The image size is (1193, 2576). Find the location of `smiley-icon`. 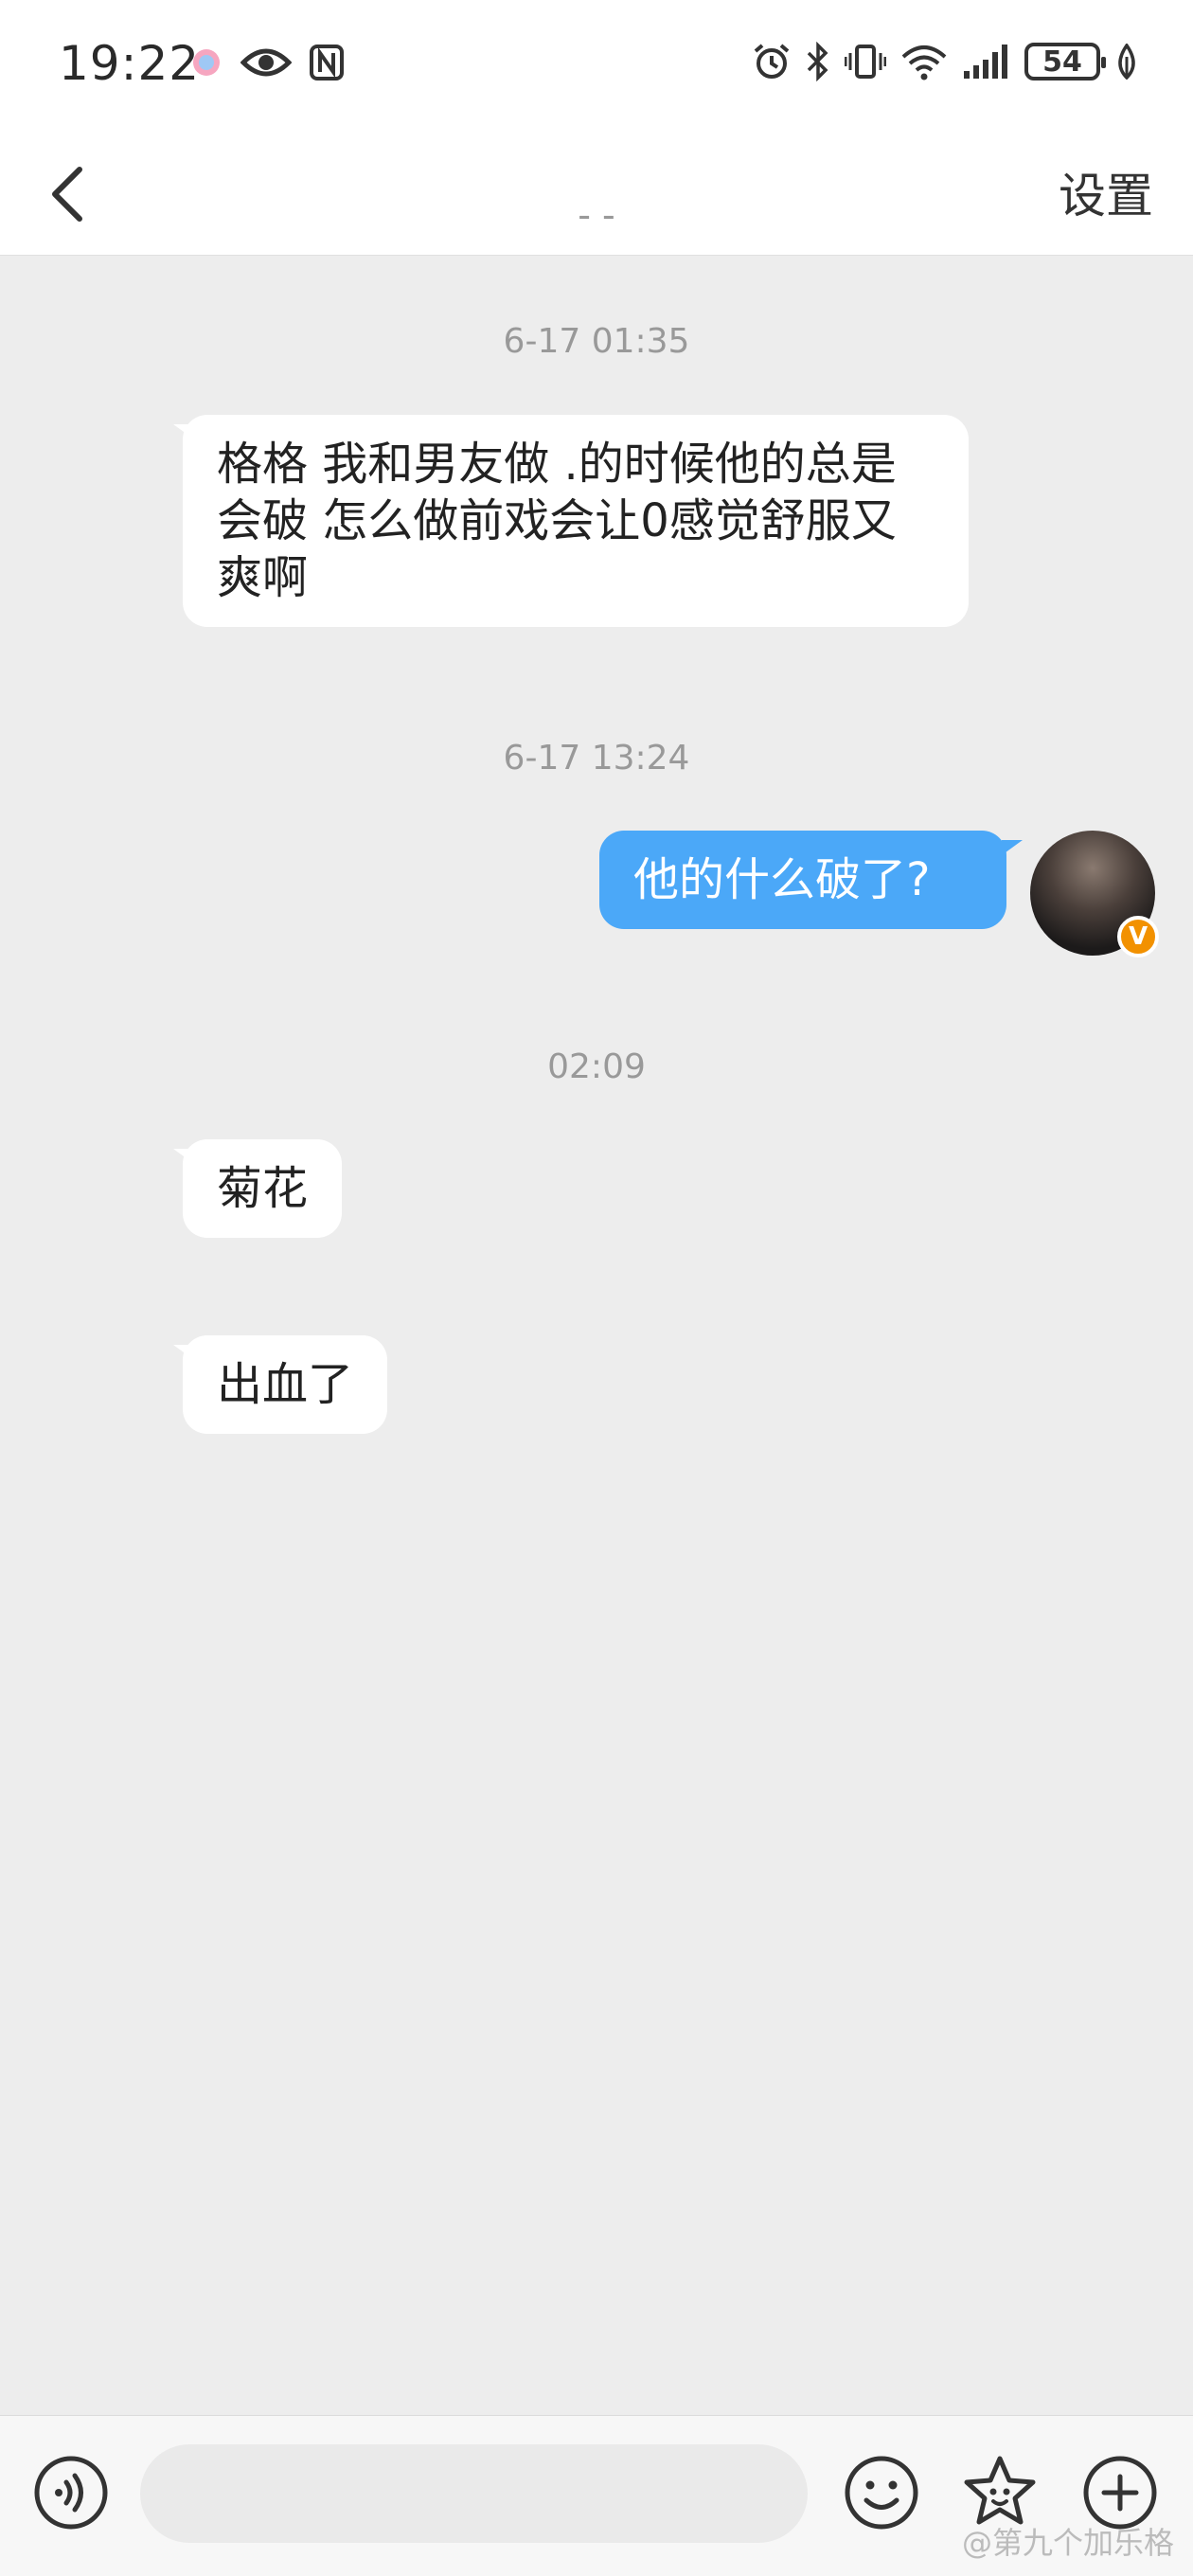

smiley-icon is located at coordinates (881, 2493).